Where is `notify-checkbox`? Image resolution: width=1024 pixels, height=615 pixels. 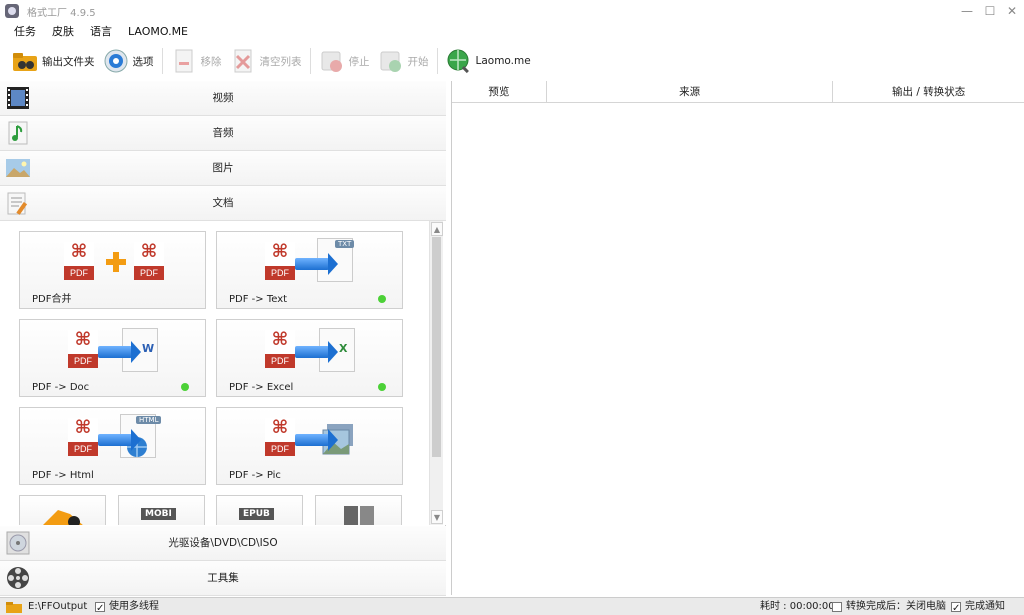 notify-checkbox is located at coordinates (956, 607).